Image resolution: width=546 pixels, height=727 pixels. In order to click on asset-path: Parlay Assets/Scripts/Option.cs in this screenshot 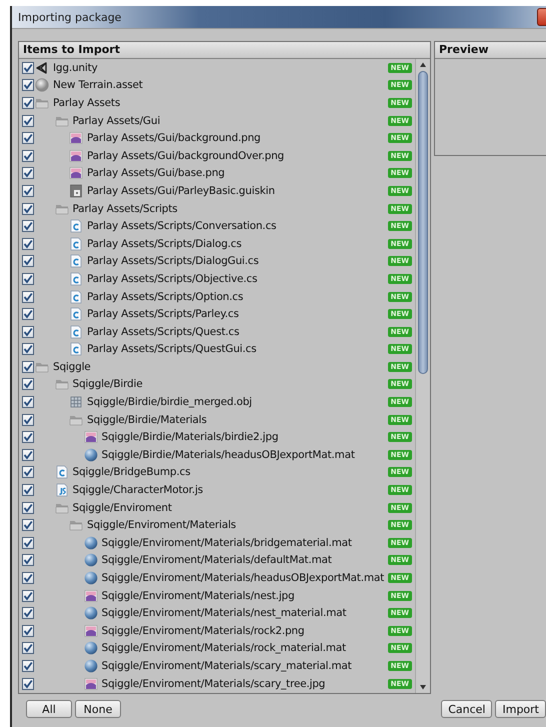, I will do `click(165, 296)`.